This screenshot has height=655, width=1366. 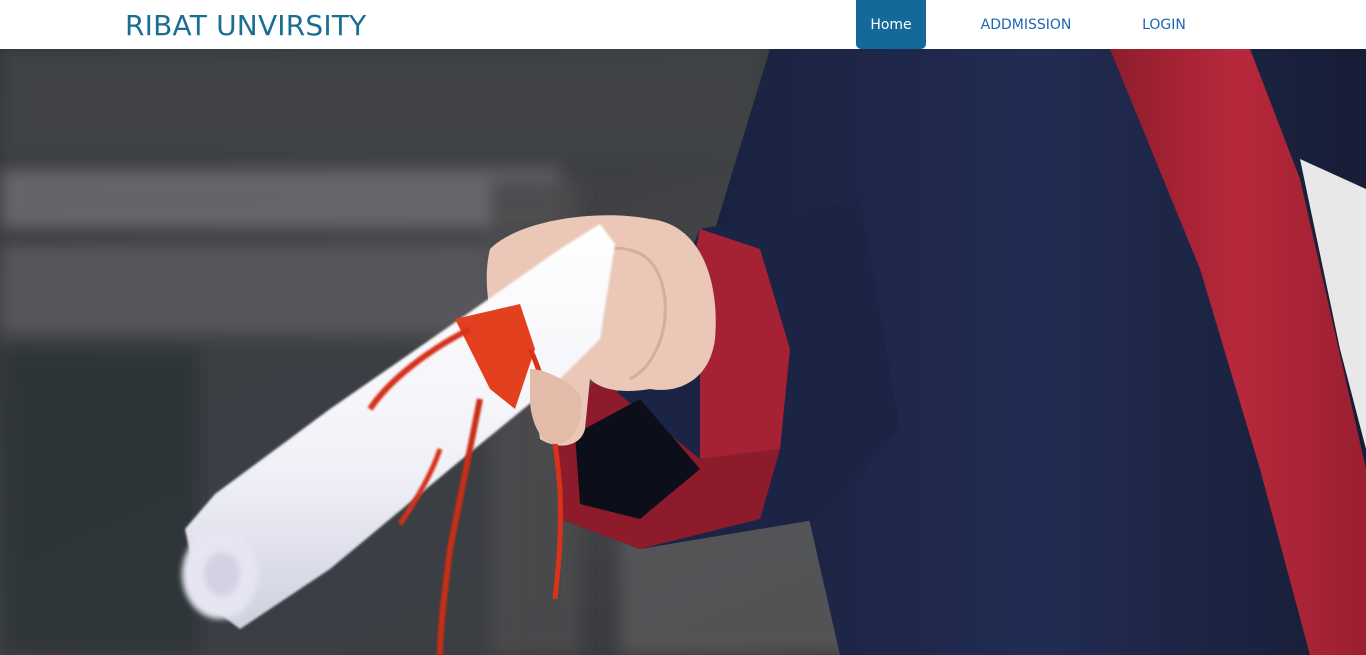 I want to click on brand-logo-text: RIBAT UNVIRSITY, so click(x=245, y=25).